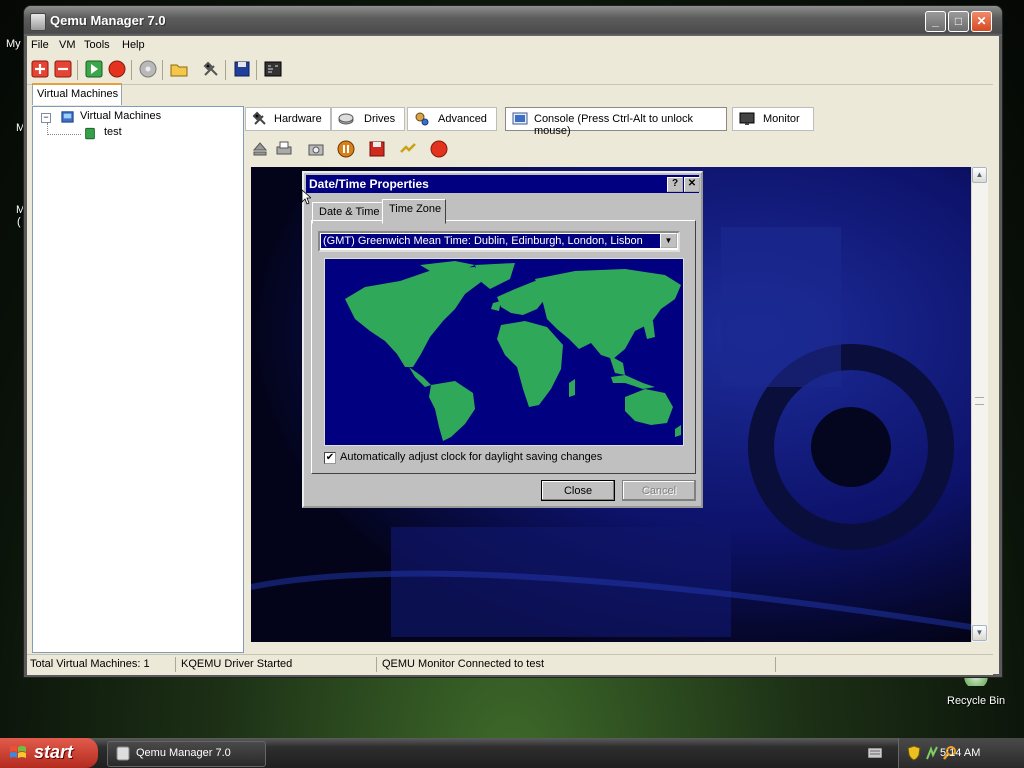 Image resolution: width=1024 pixels, height=768 pixels. I want to click on tab-monitor: Monitor, so click(773, 119).